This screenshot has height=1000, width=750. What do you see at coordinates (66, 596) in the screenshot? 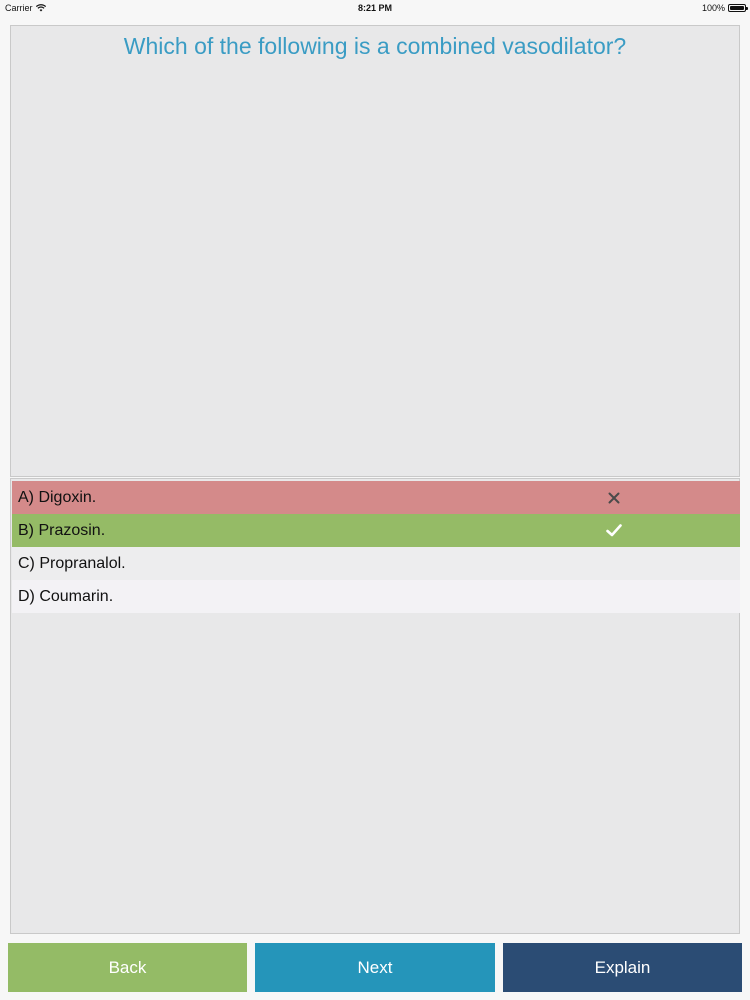
I see `answer-label: D) Coumarin.` at bounding box center [66, 596].